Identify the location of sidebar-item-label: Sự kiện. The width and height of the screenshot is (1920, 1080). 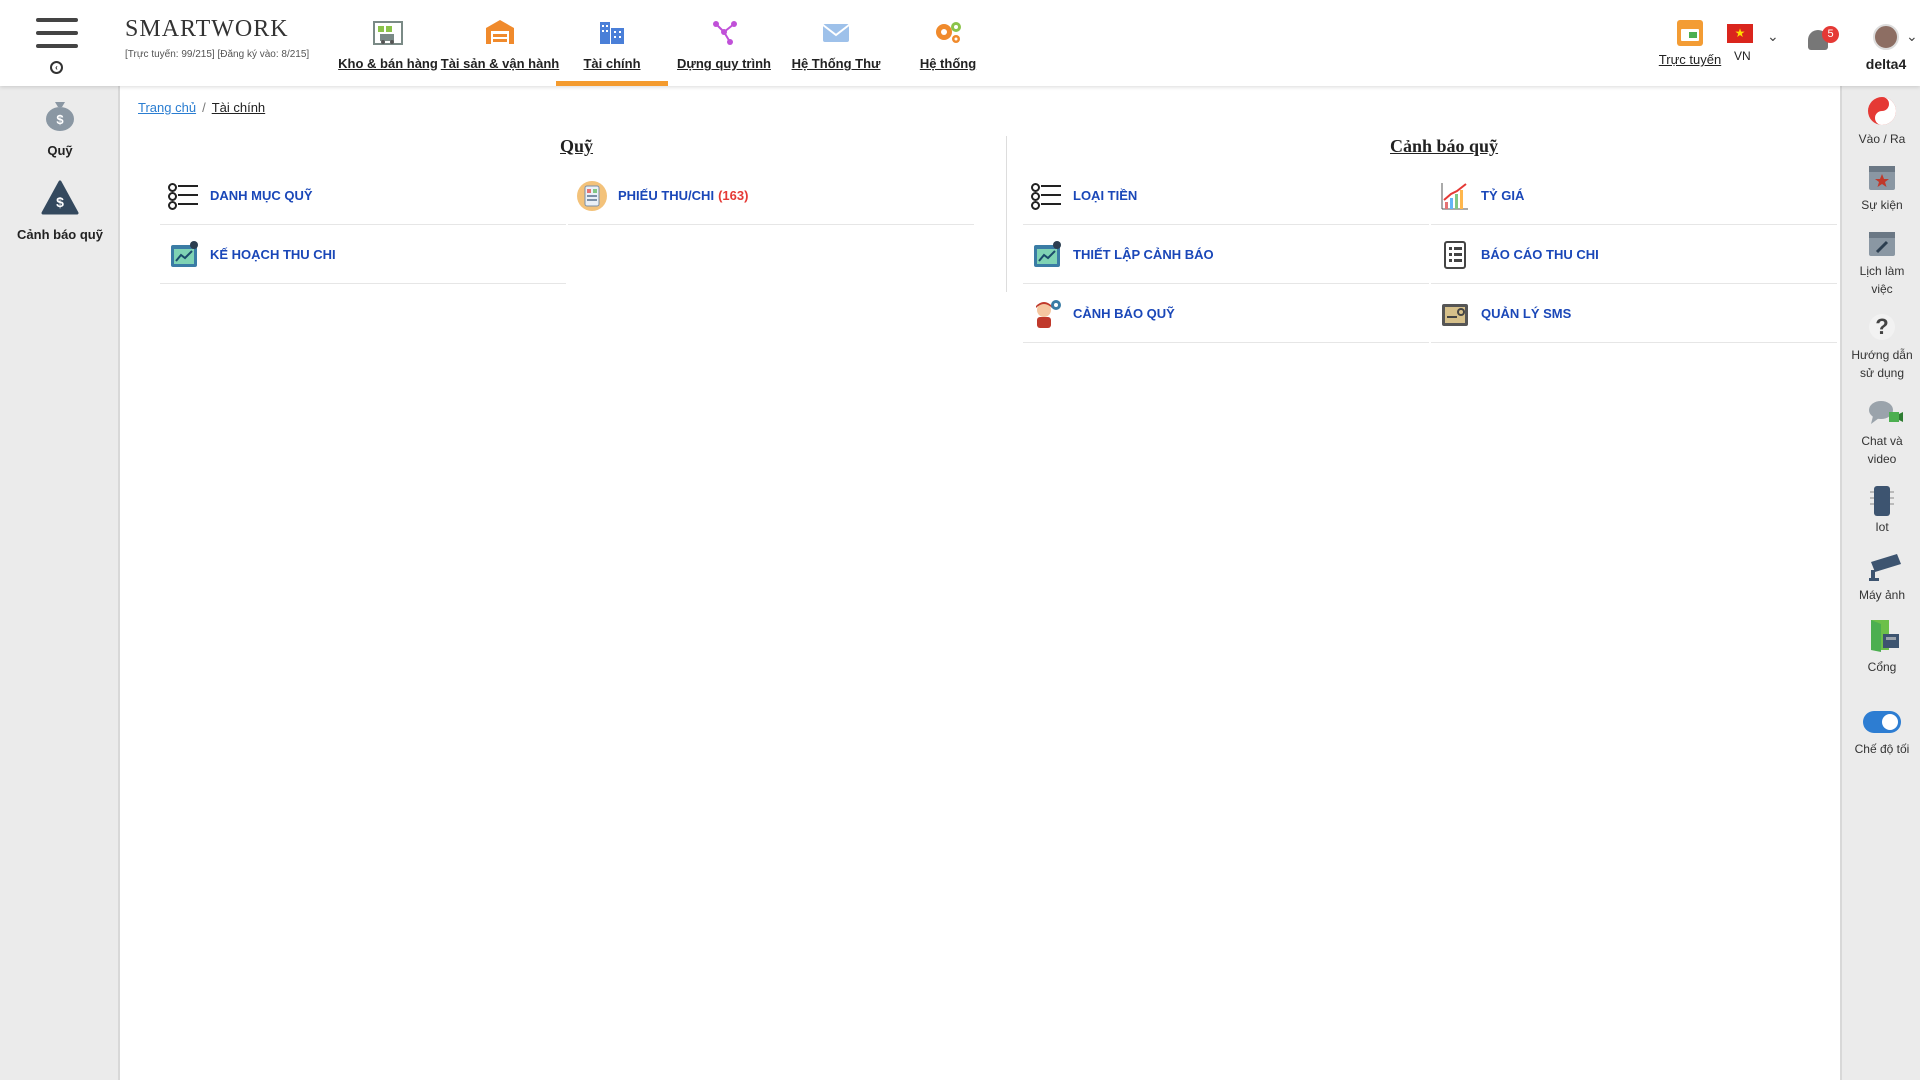
(1882, 205).